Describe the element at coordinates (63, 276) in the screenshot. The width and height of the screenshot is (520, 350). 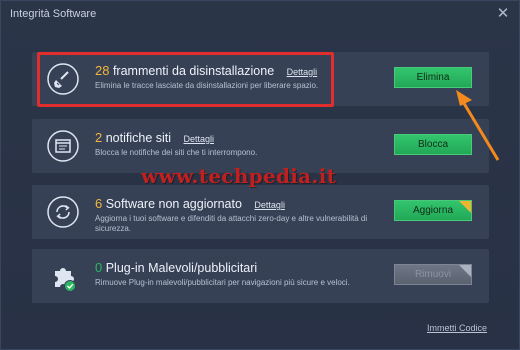
I see `puzzle-icon` at that location.